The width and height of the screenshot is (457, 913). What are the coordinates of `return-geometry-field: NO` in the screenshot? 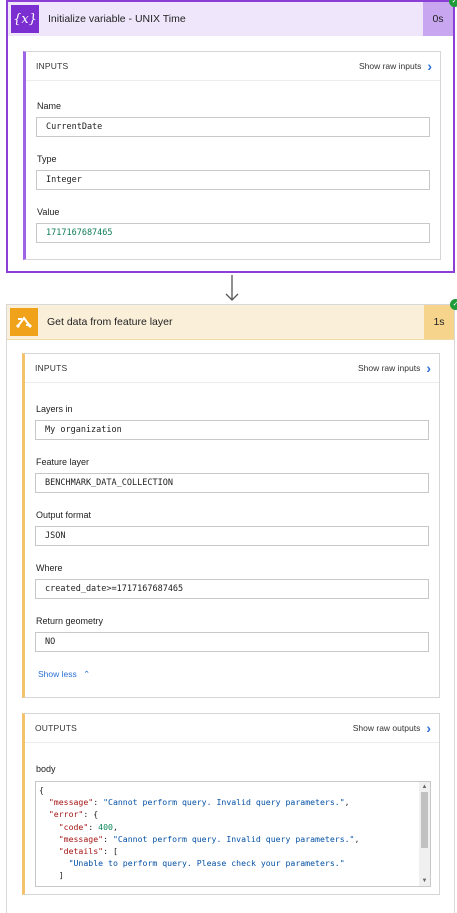 It's located at (232, 642).